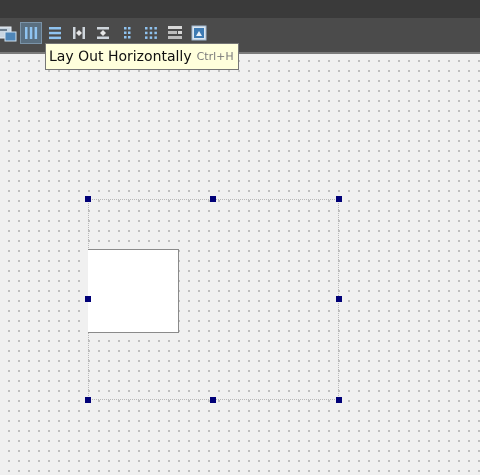 This screenshot has width=480, height=475. What do you see at coordinates (88, 299) in the screenshot?
I see `resize-handle-left` at bounding box center [88, 299].